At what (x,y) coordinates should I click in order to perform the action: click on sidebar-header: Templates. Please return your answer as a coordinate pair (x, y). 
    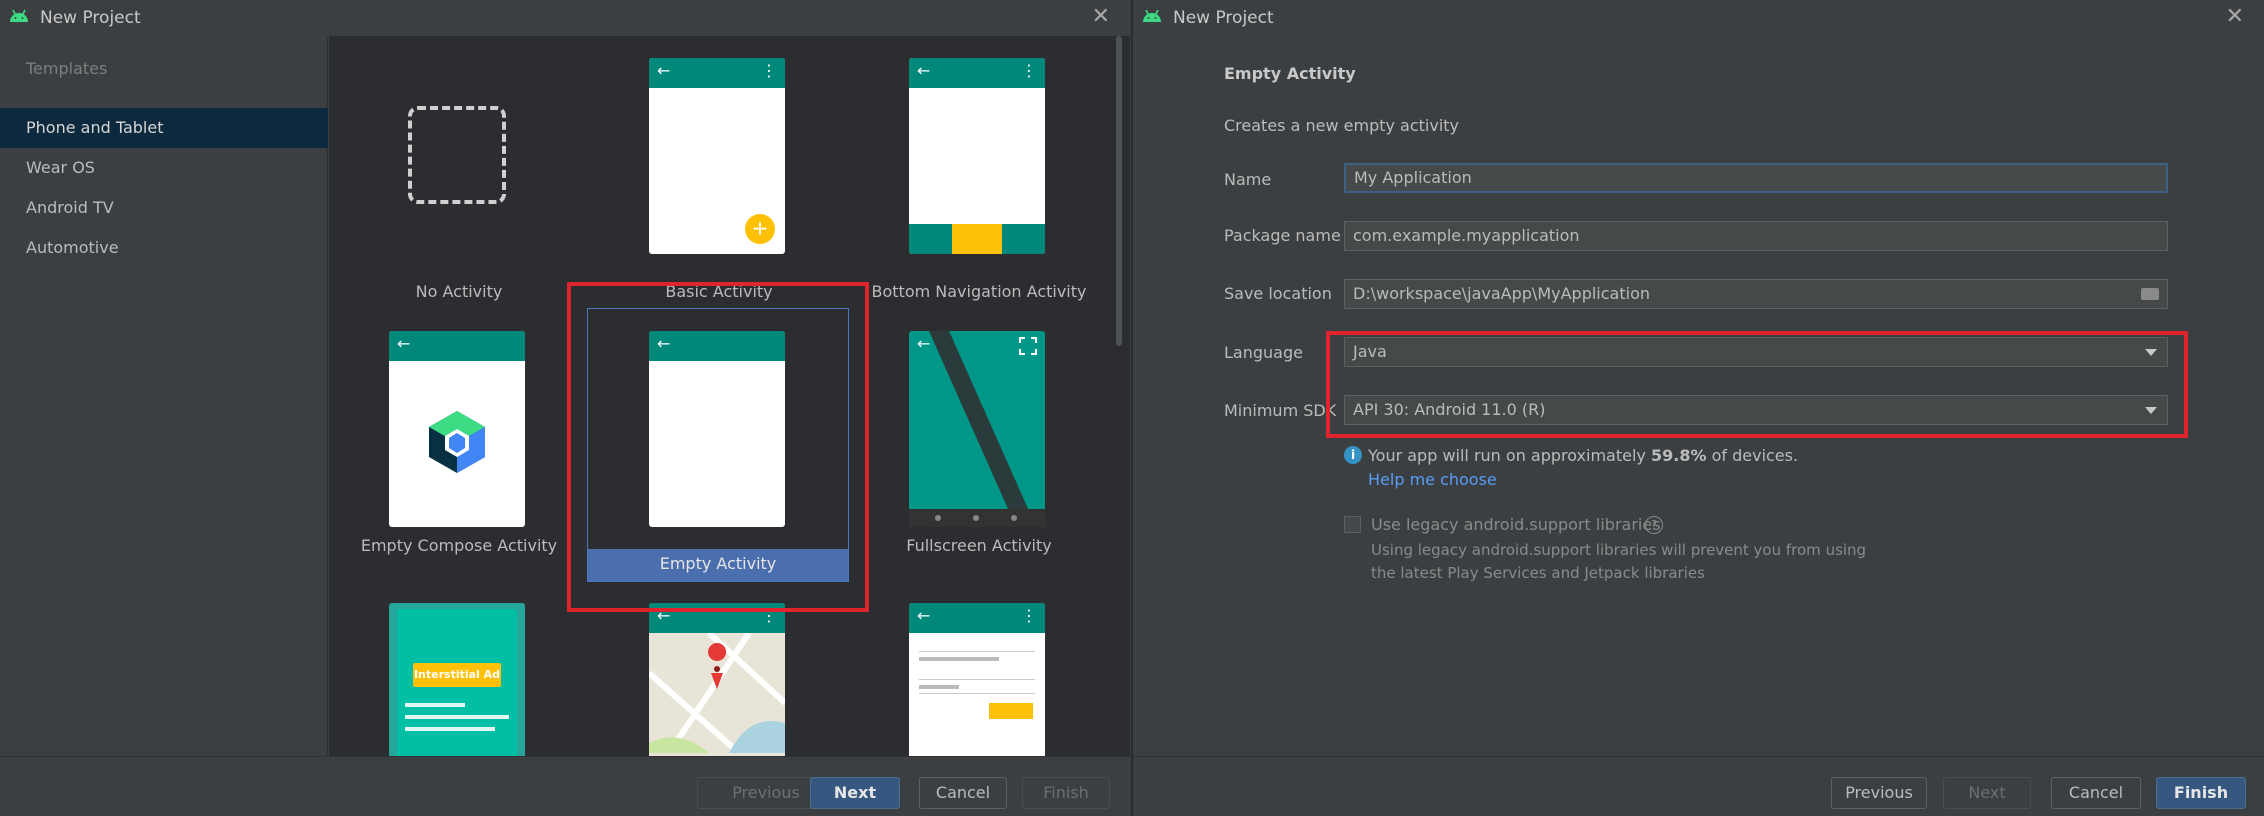
    Looking at the image, I should click on (67, 68).